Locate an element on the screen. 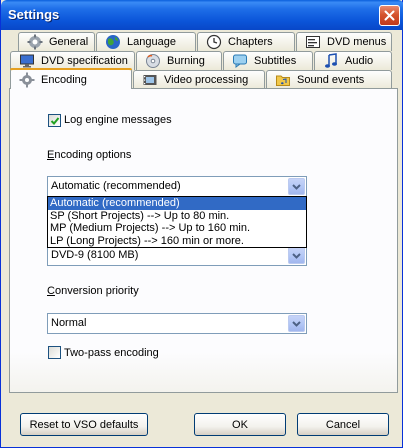 This screenshot has height=448, width=403. tab-video-processing: Video processing is located at coordinates (199, 79).